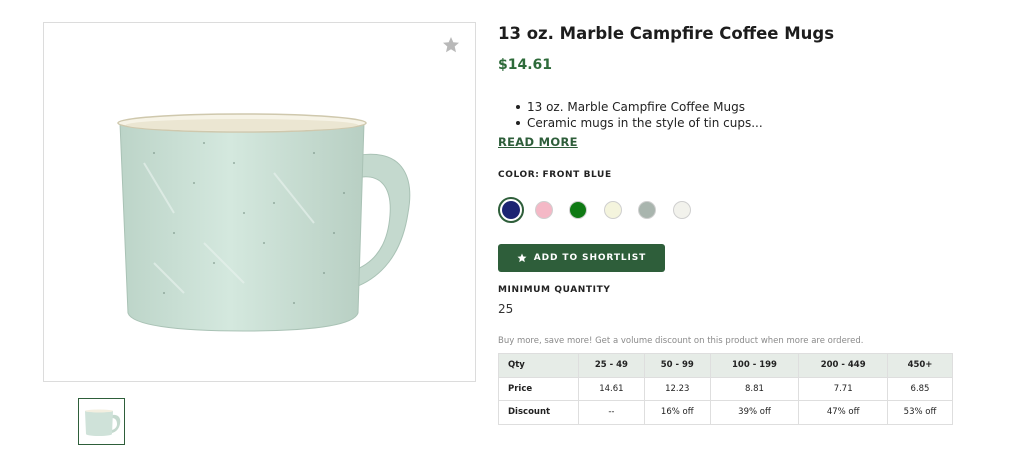 Image resolution: width=1024 pixels, height=456 pixels. Describe the element at coordinates (554, 290) in the screenshot. I see `minimum-quantity-label: MINIMUM QUANTITY` at that location.